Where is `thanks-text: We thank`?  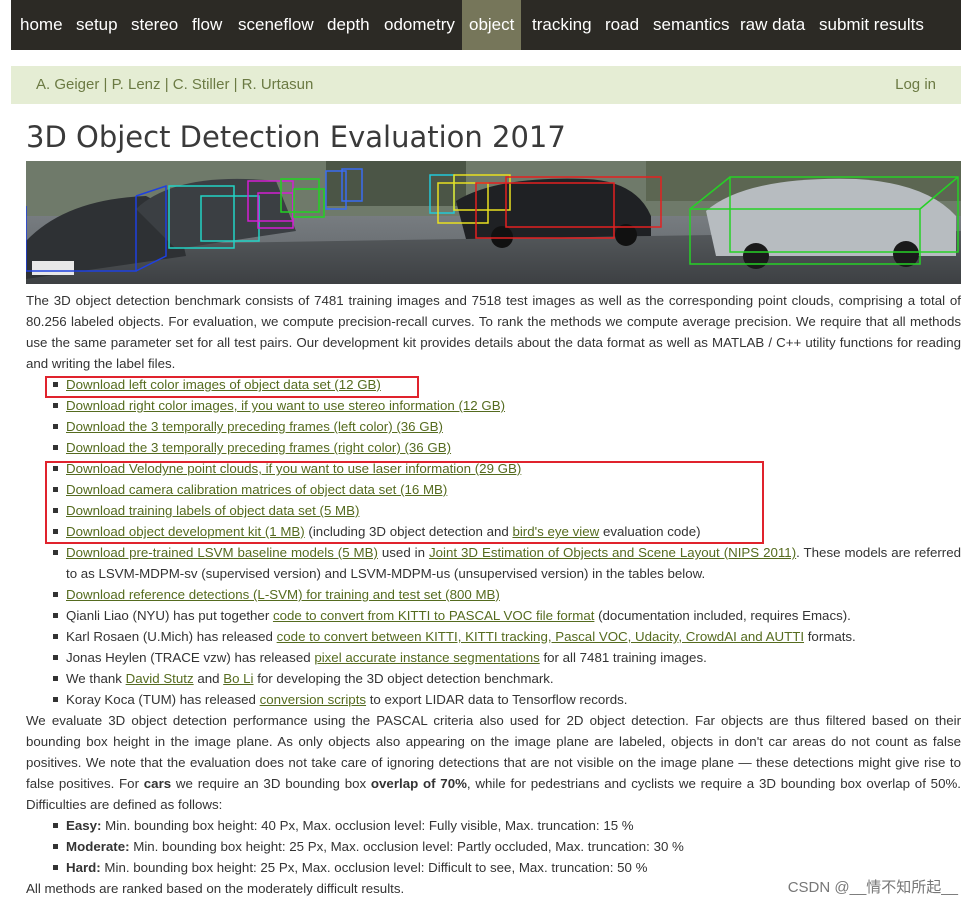
thanks-text: We thank is located at coordinates (96, 678).